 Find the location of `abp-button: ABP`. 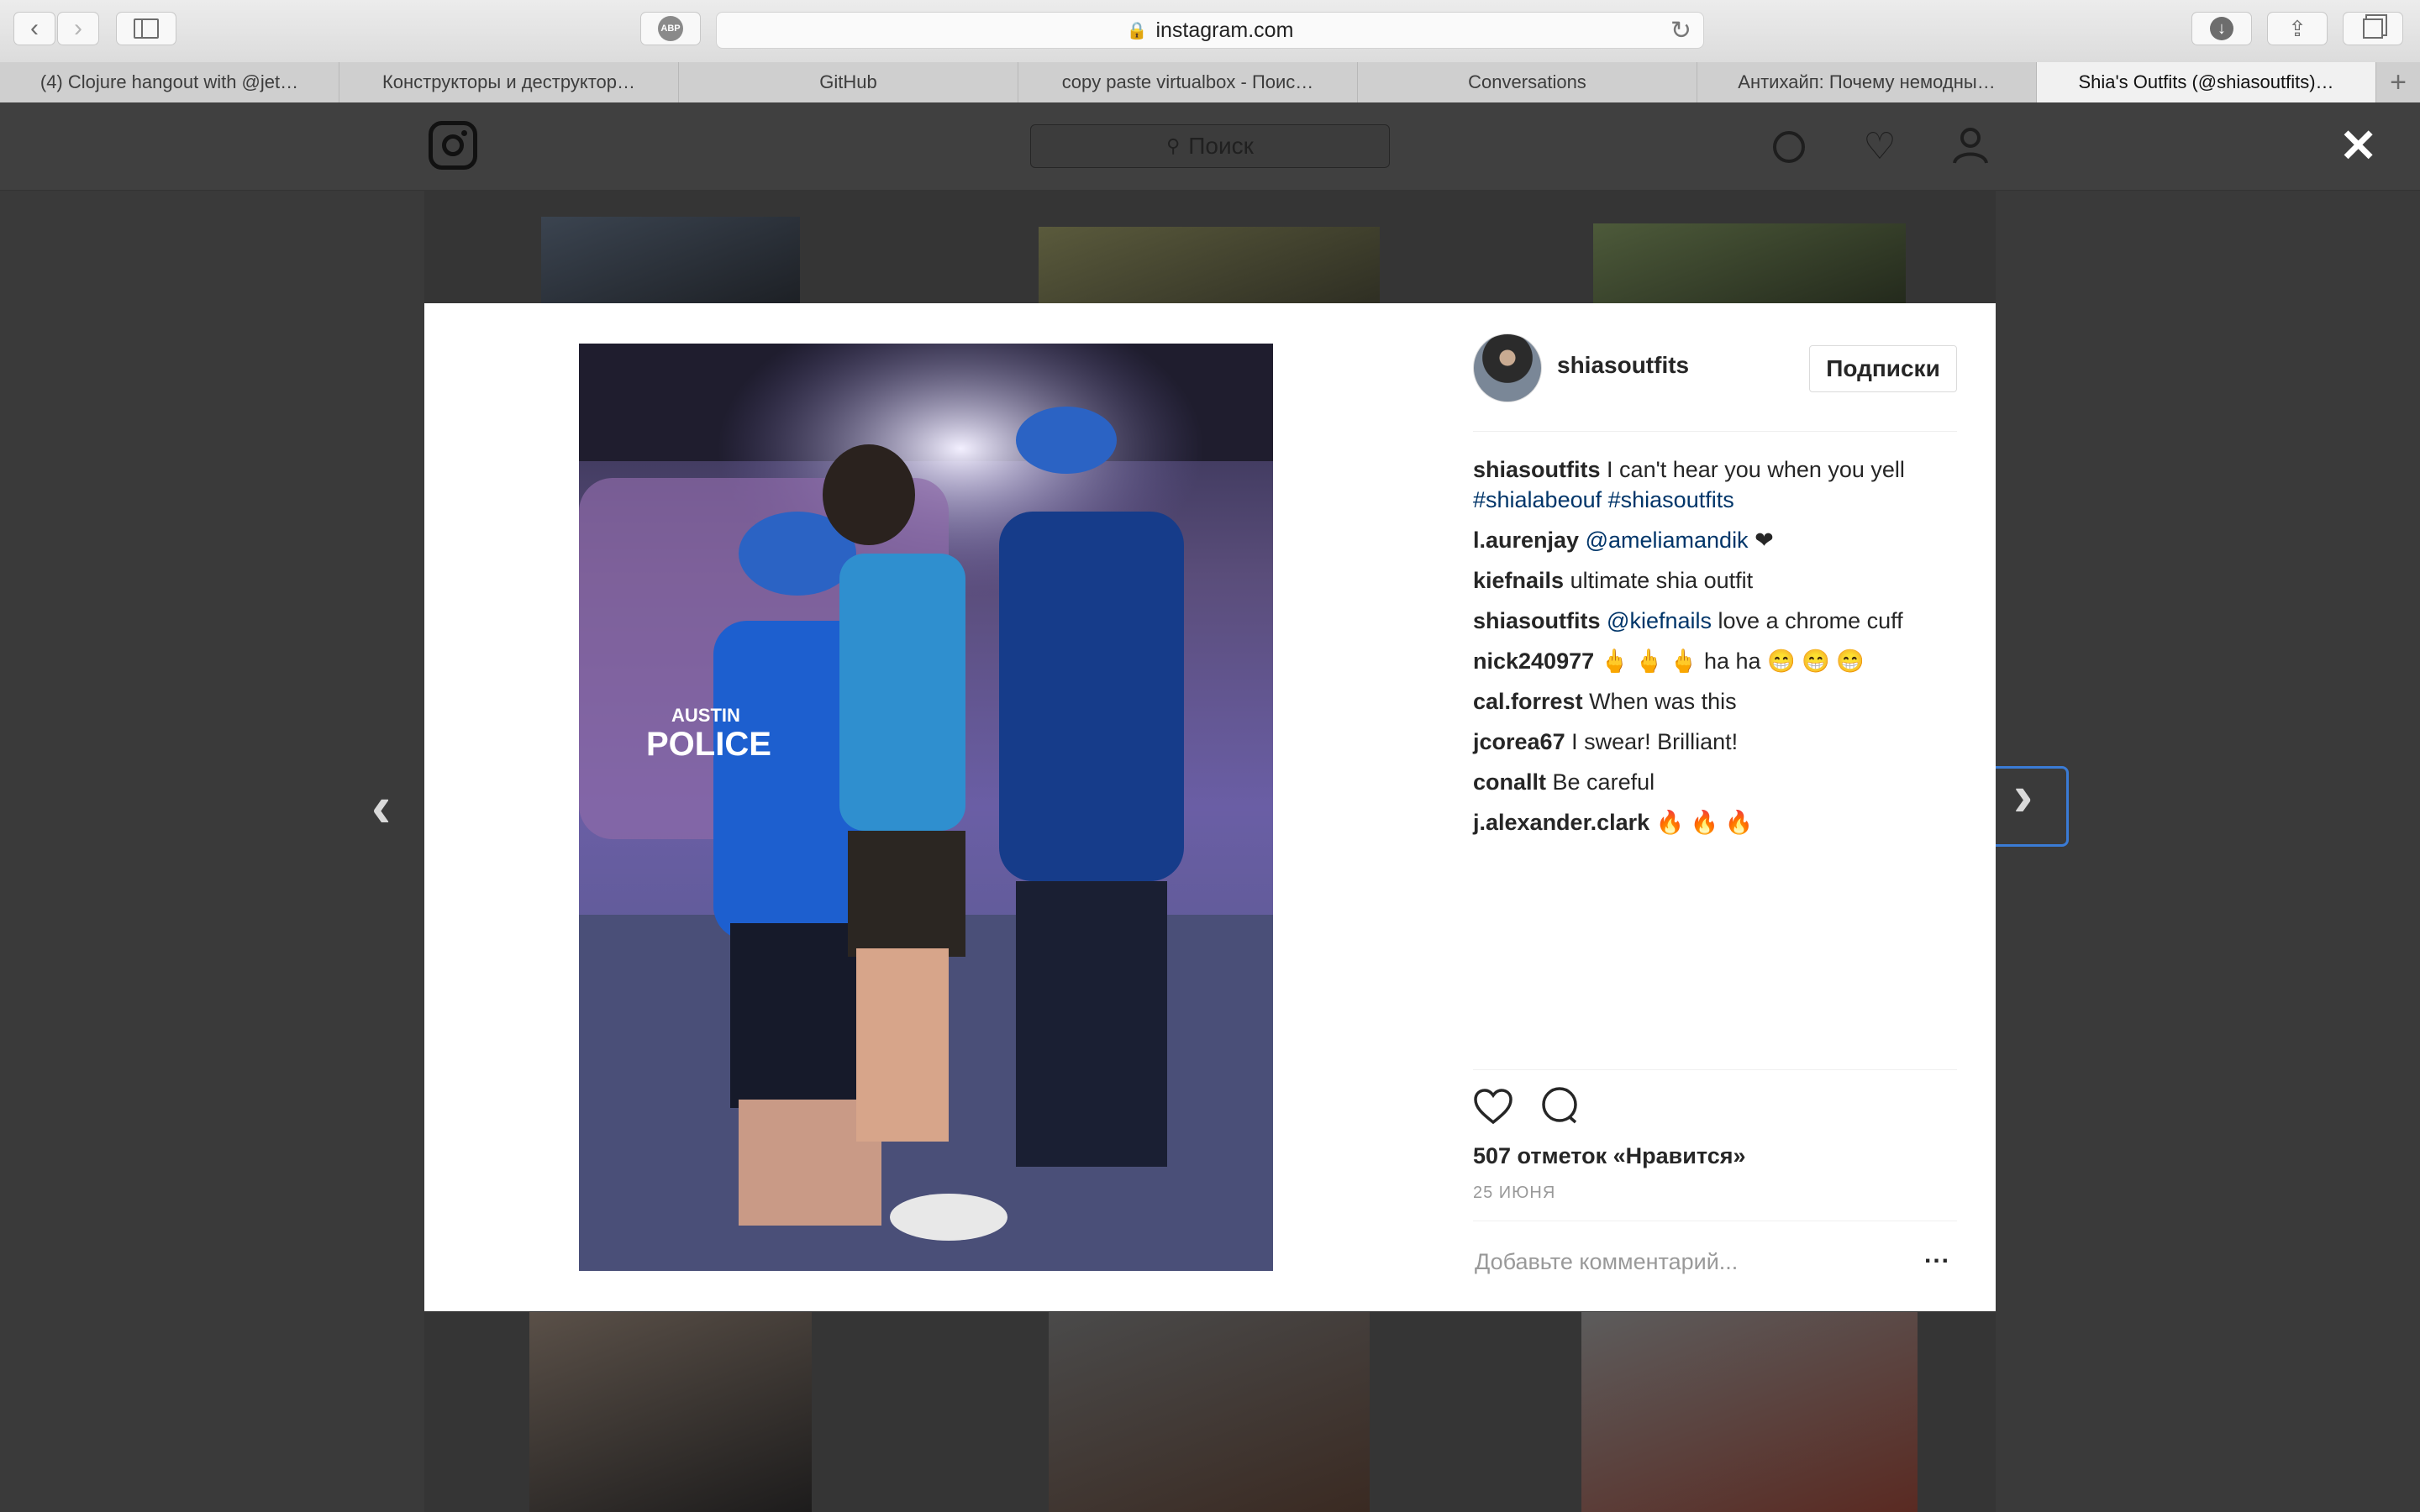

abp-button: ABP is located at coordinates (671, 28).